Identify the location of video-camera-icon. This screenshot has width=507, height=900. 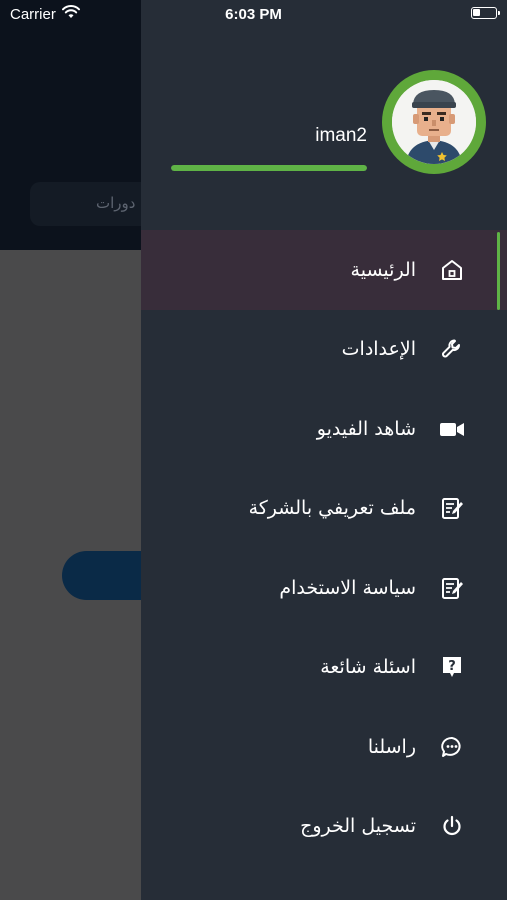
(452, 429).